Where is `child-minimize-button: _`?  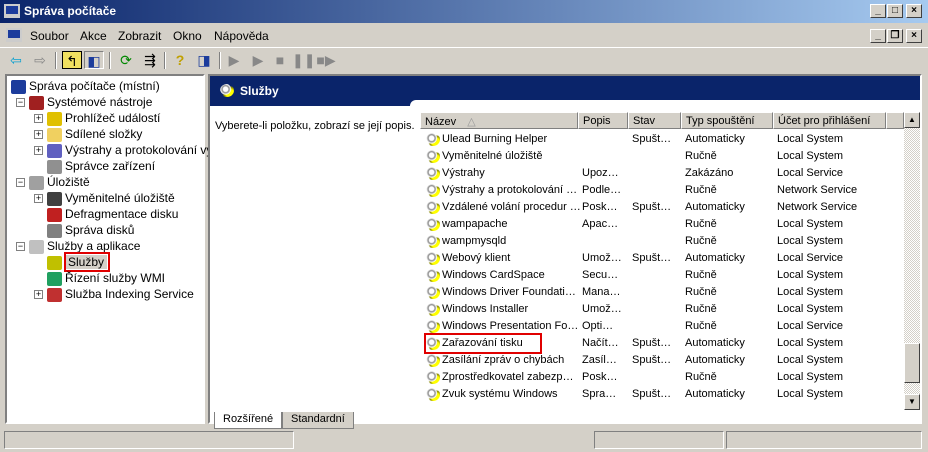 child-minimize-button: _ is located at coordinates (878, 36).